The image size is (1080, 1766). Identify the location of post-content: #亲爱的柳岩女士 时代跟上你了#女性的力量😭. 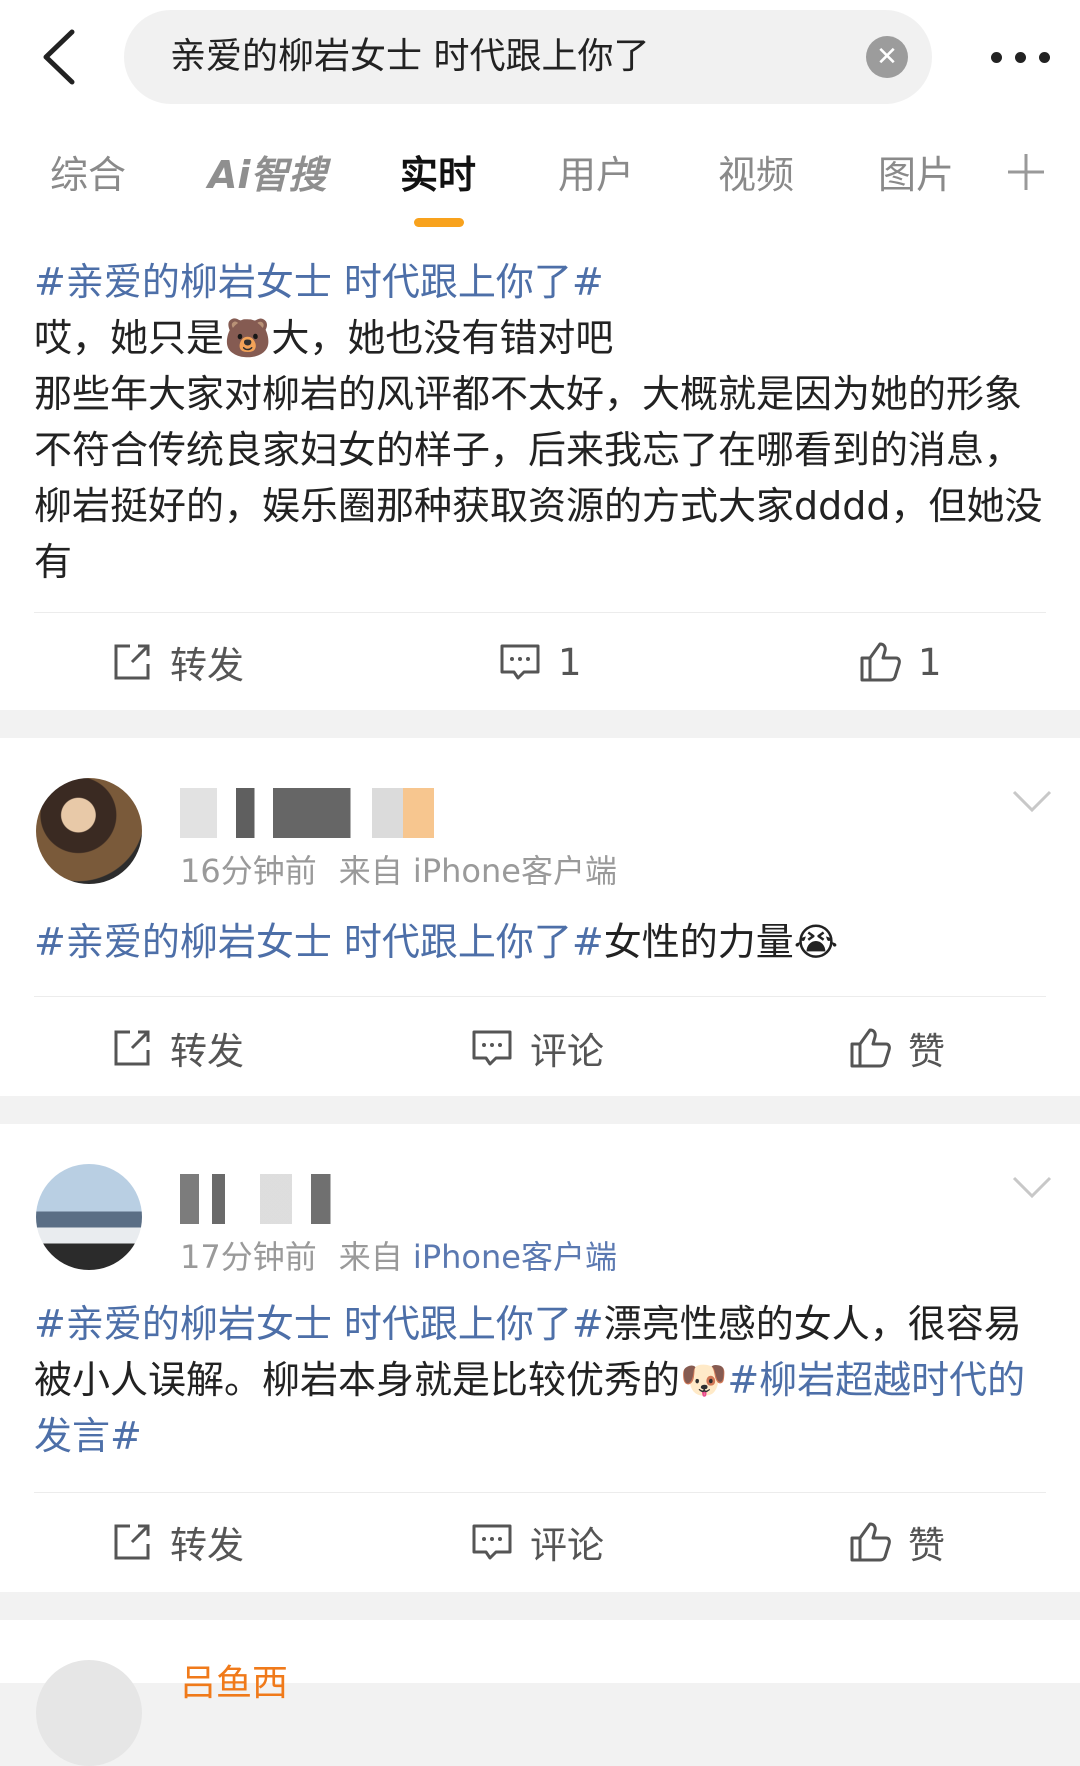
(436, 942).